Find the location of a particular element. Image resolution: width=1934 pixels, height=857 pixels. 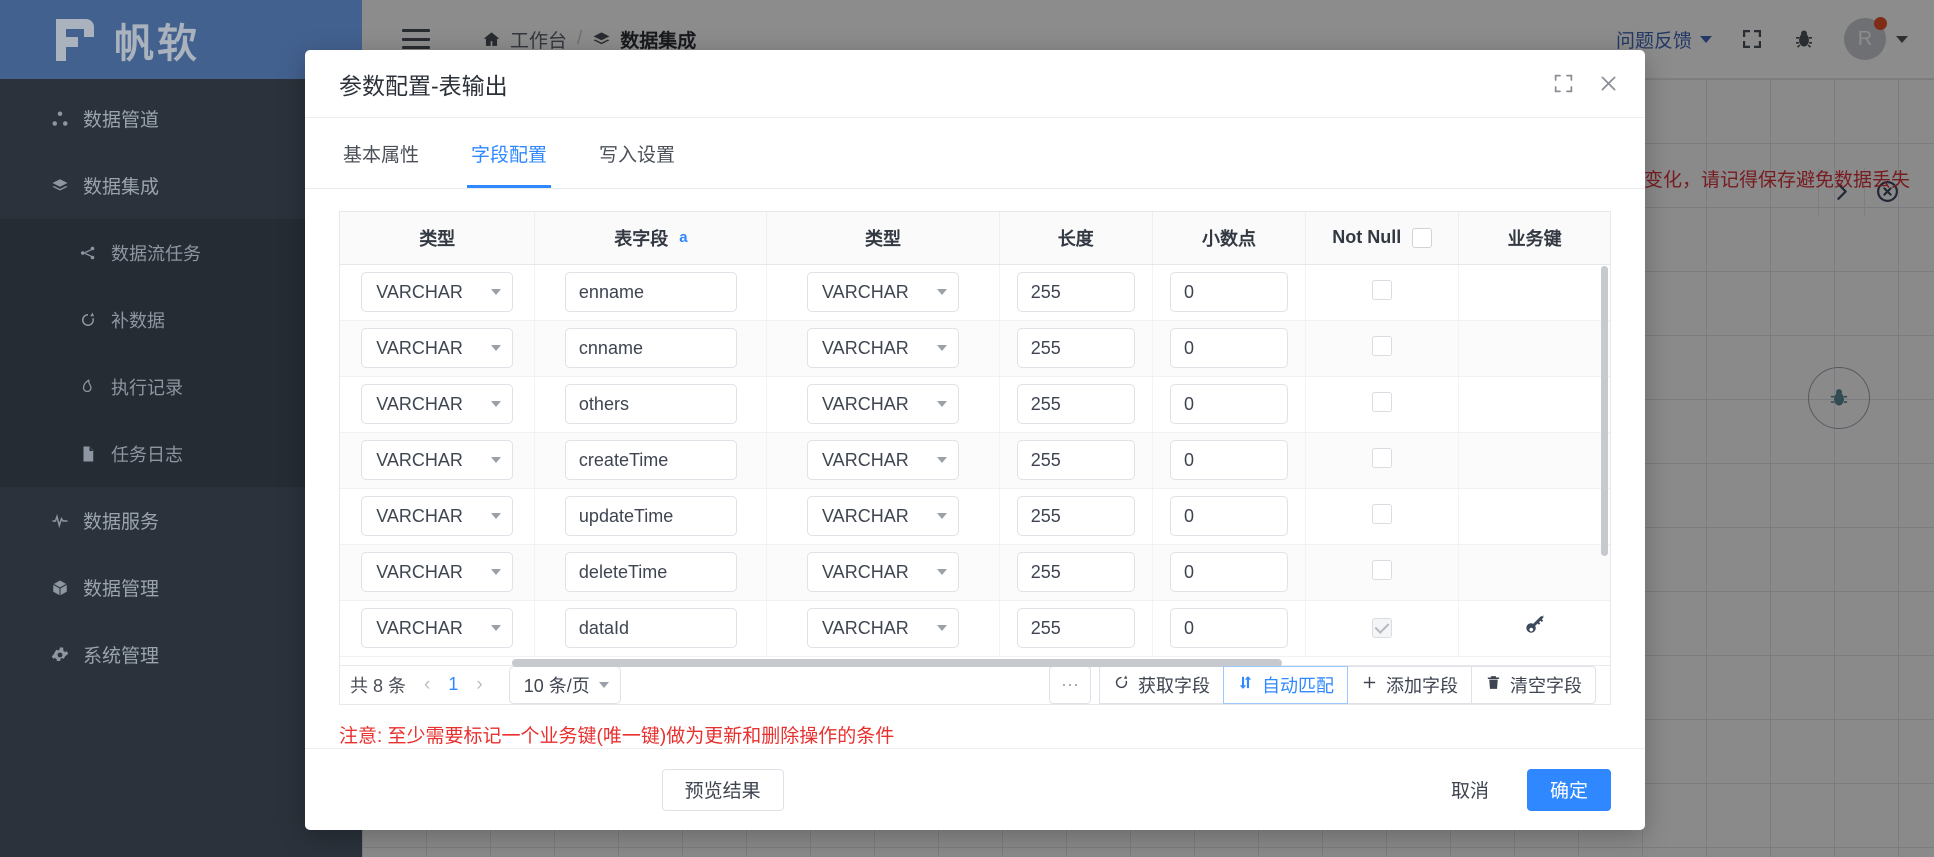

page-size-select: 10 条/页 is located at coordinates (564, 684).